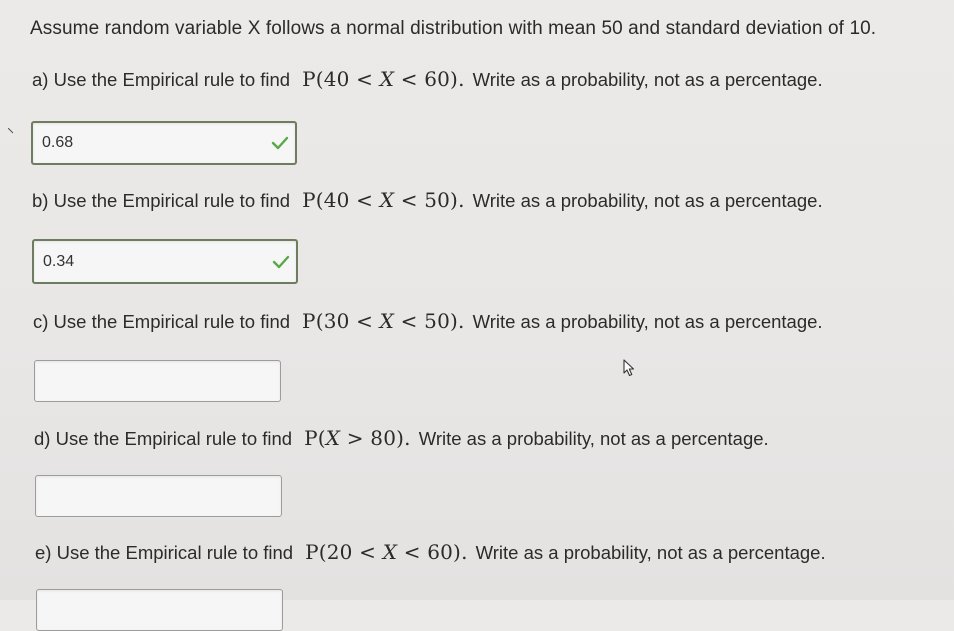 This screenshot has height=631, width=954. I want to click on question-a-expression: P(40 < X < 60)., so click(383, 79).